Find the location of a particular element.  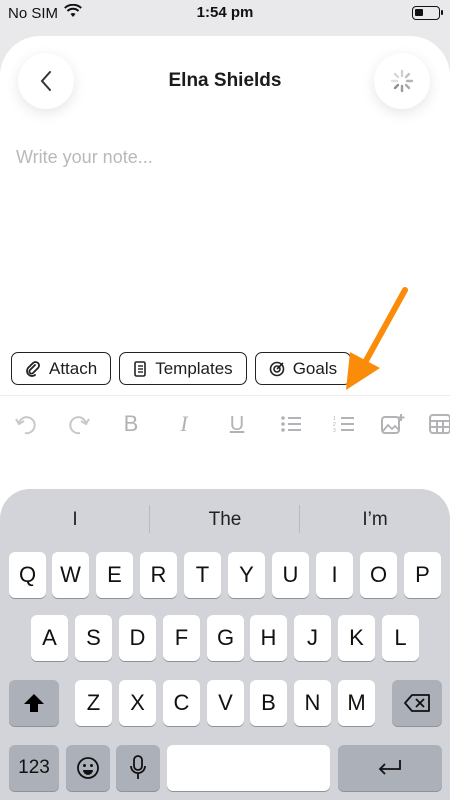

battery-icon is located at coordinates (427, 13).